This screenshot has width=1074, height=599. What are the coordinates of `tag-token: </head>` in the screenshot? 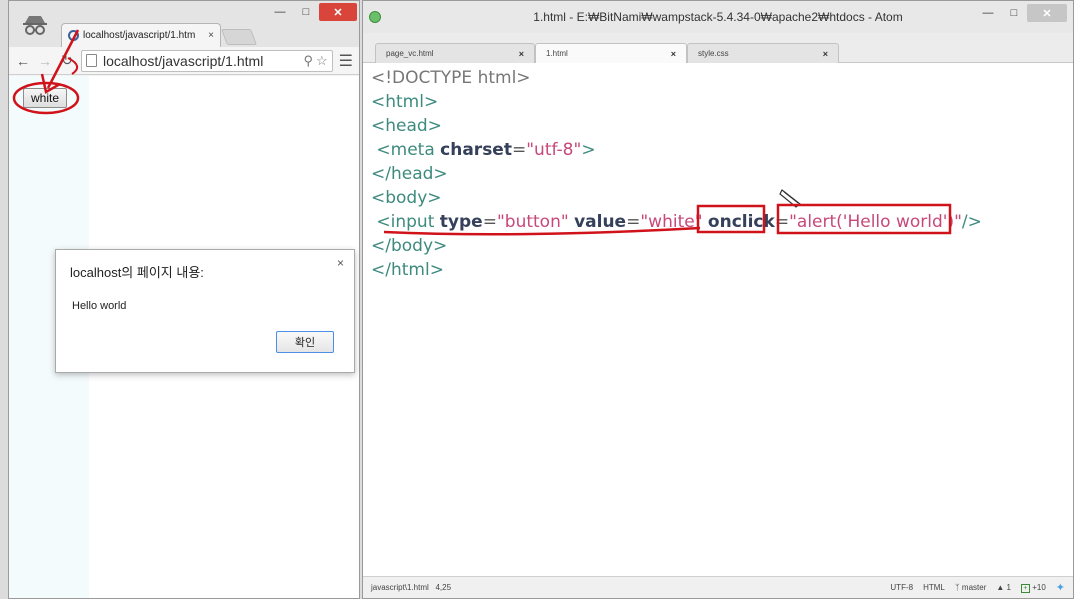 It's located at (409, 174).